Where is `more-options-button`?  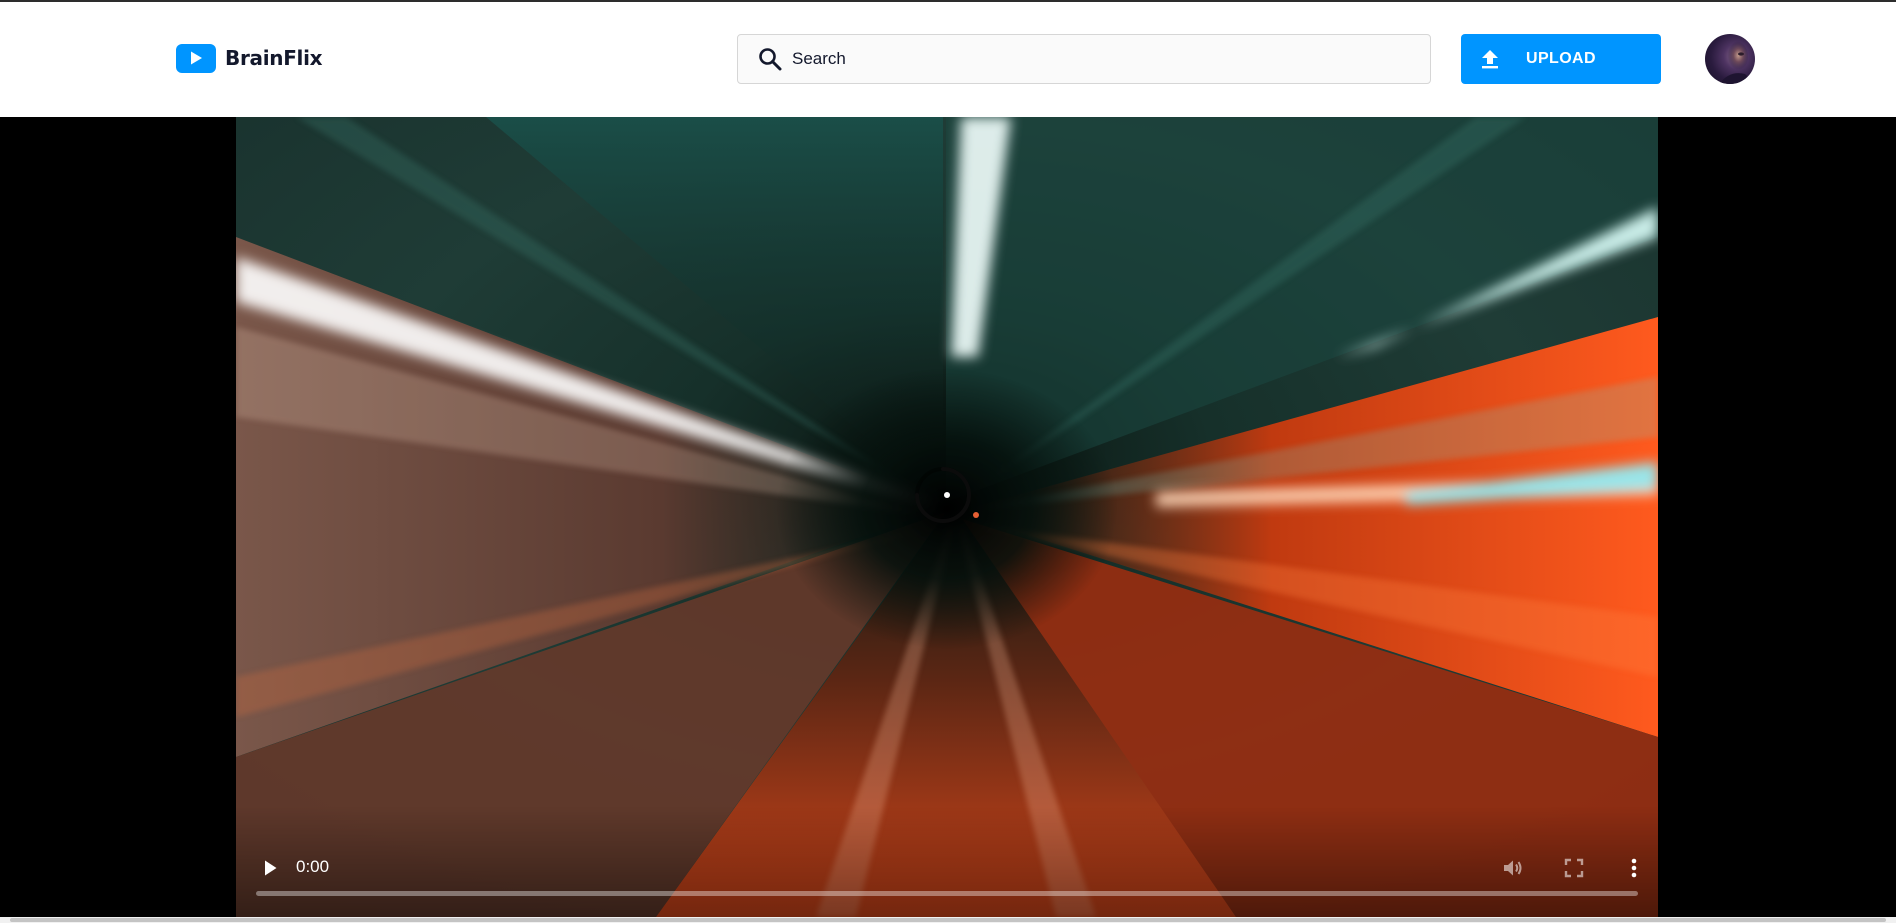
more-options-button is located at coordinates (1634, 868).